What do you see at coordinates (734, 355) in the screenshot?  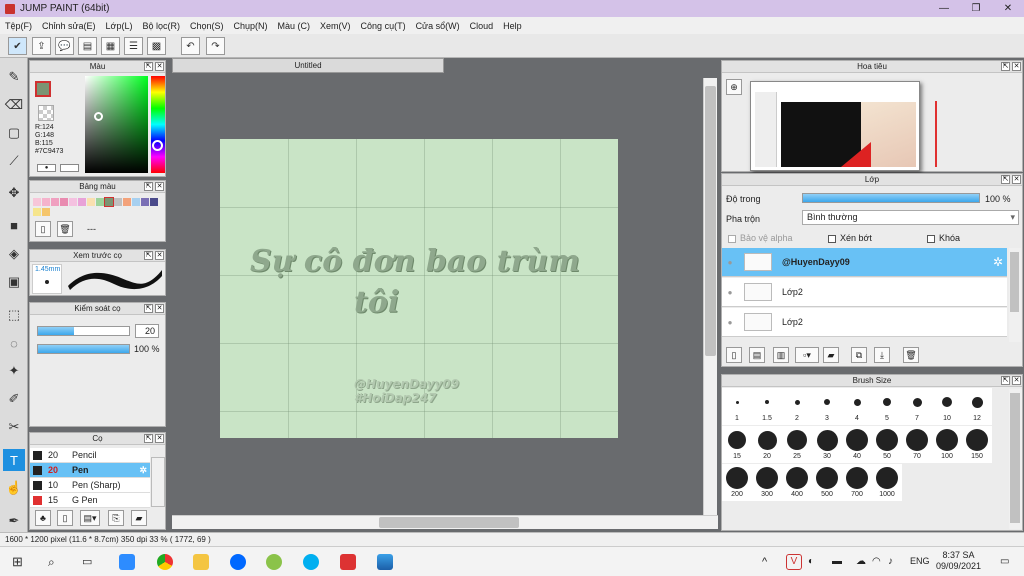 I see `new-layer-icon: ▯` at bounding box center [734, 355].